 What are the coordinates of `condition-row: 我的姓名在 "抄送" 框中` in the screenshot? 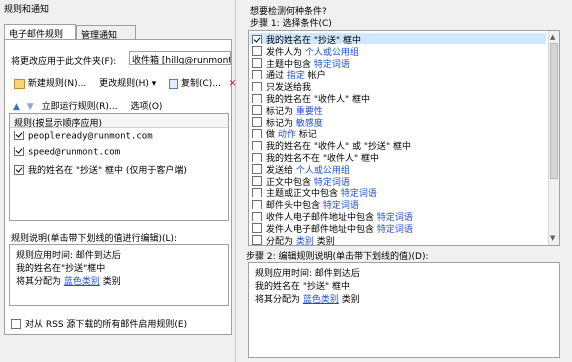 It's located at (398, 38).